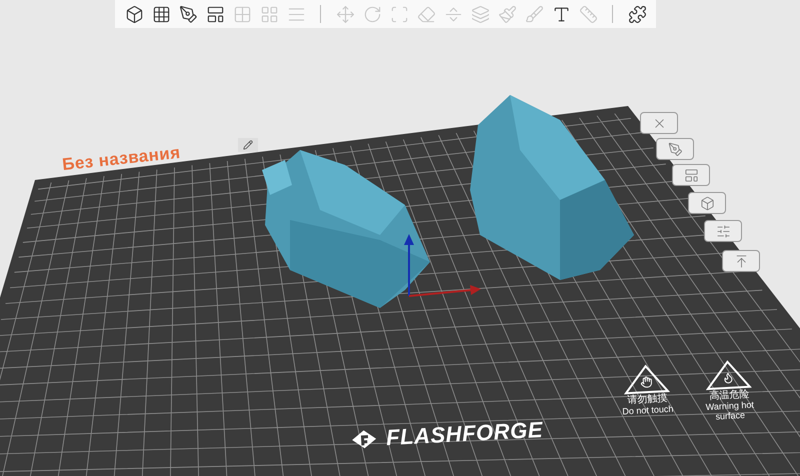 The height and width of the screenshot is (476, 800). I want to click on warning-caption: Warning hot surface, so click(730, 411).